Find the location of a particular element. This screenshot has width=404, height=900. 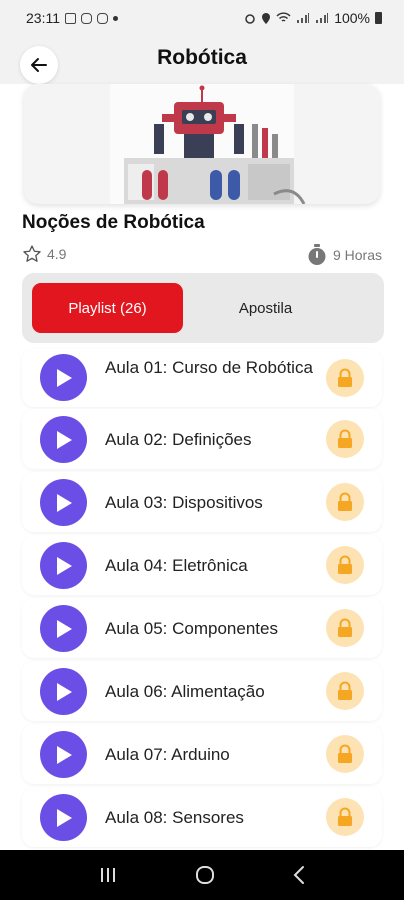

status-left: 23:11 is located at coordinates (72, 18).